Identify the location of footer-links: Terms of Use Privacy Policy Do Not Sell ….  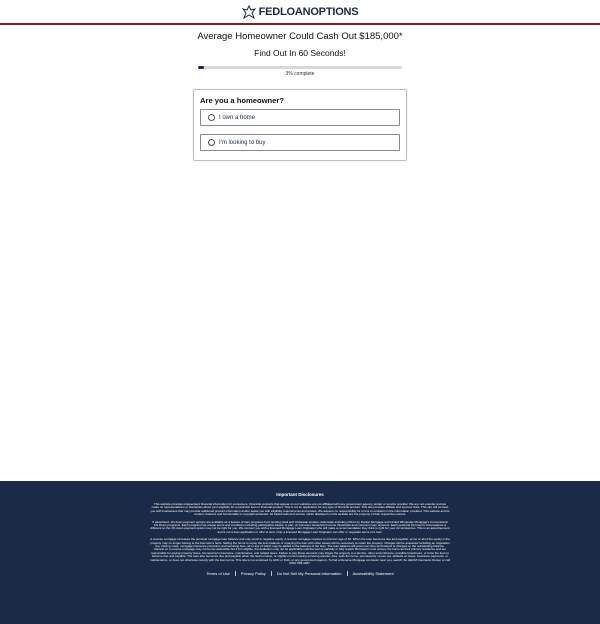
(300, 573).